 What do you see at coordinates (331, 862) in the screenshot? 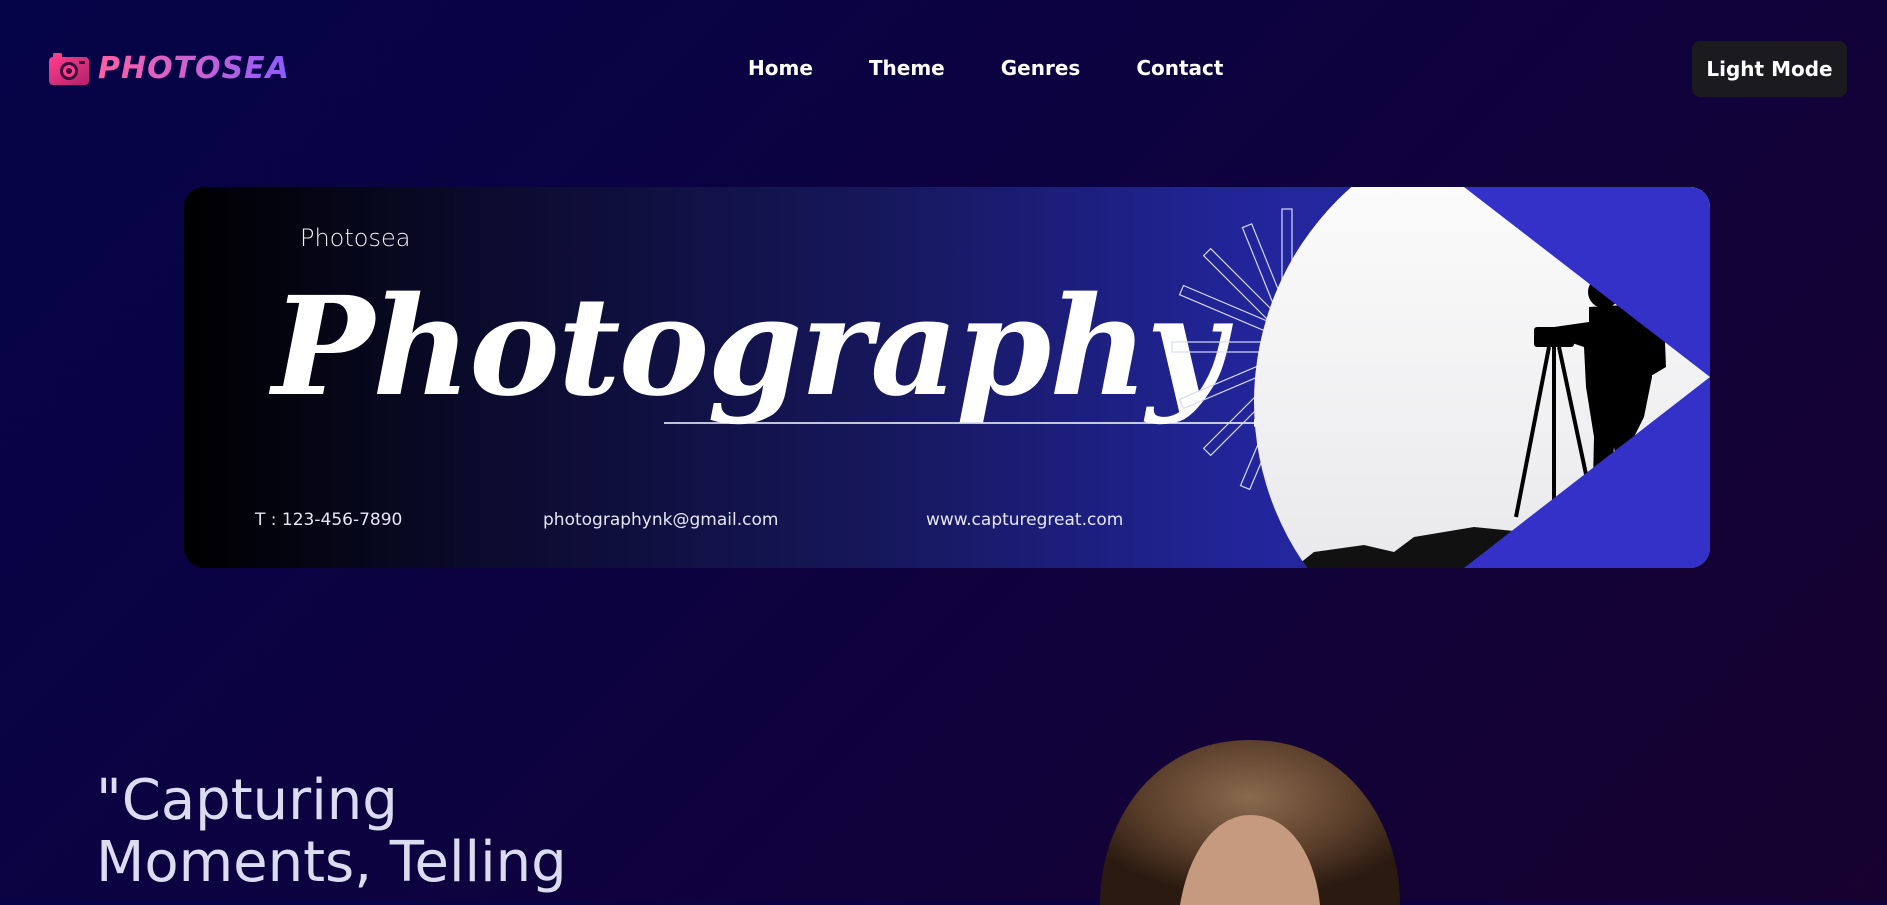
I see `hero-quote-line-2: Moments, Telling` at bounding box center [331, 862].